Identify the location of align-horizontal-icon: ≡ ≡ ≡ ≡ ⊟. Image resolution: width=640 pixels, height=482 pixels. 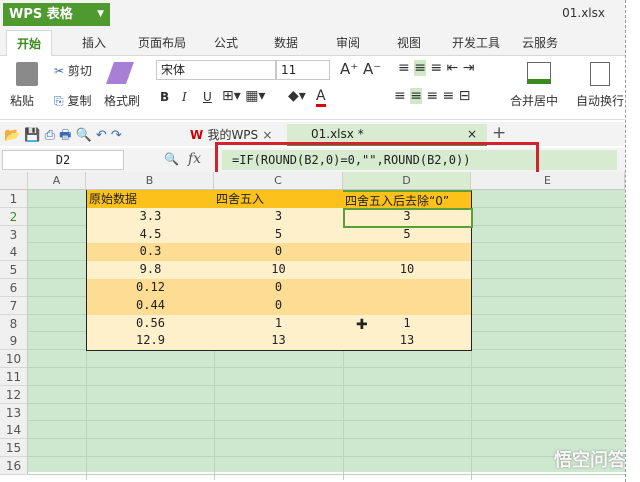
(432, 96).